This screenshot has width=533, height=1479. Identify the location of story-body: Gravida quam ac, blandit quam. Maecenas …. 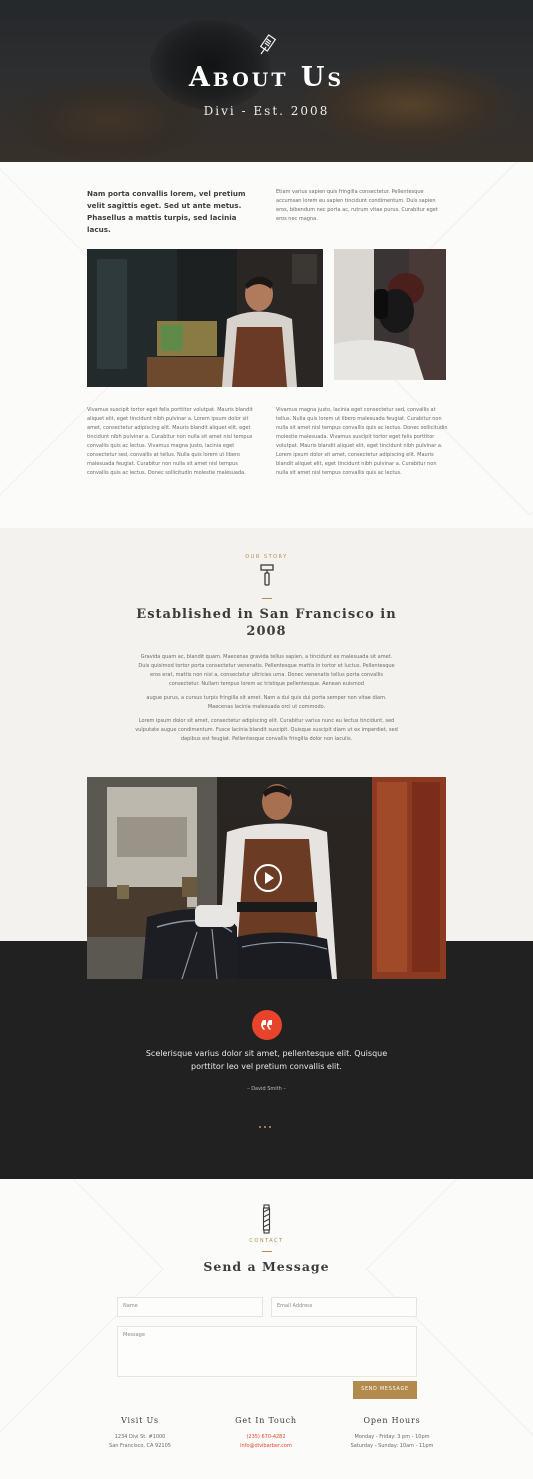
(266, 701).